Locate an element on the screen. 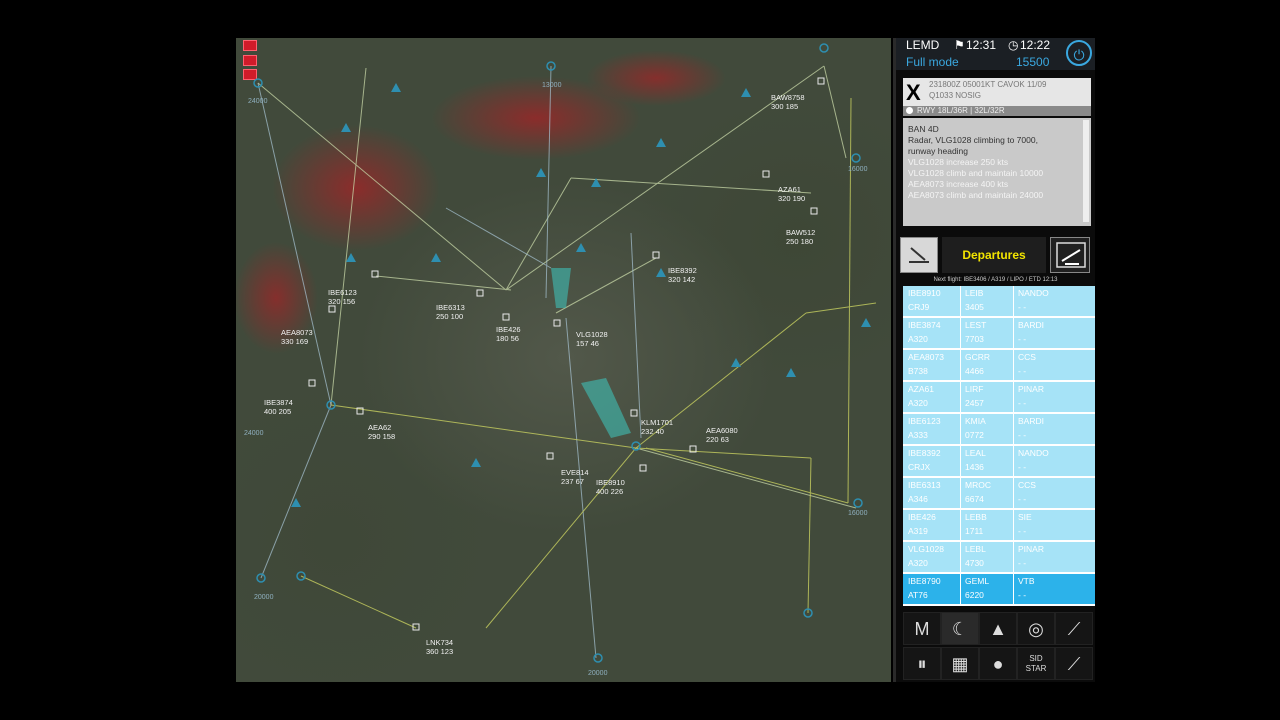 The height and width of the screenshot is (720, 1280). flight-strip: AZA61 A320 LIRF 2457 PINAR - - is located at coordinates (999, 398).